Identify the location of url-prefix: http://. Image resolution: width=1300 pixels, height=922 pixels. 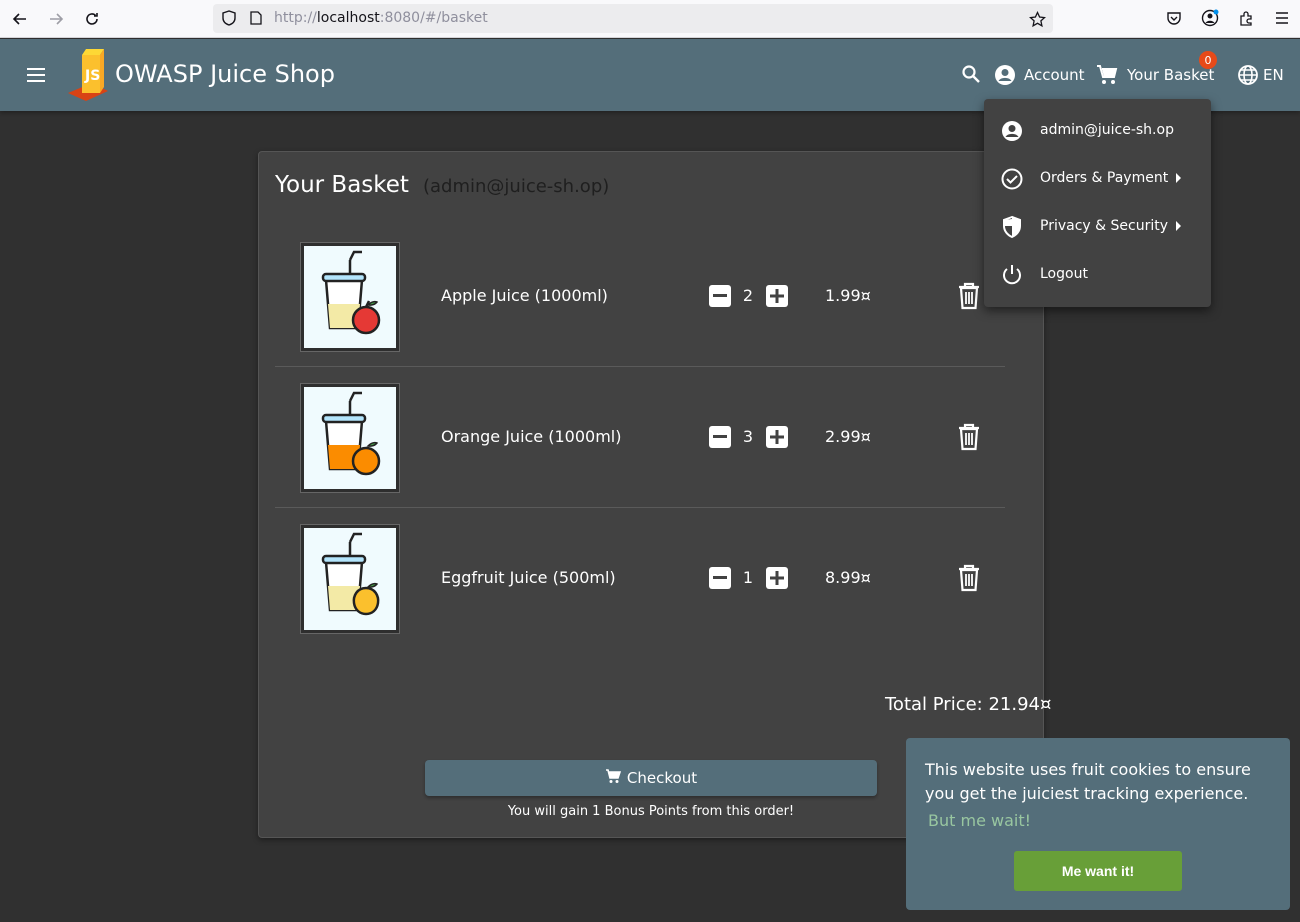
(295, 18).